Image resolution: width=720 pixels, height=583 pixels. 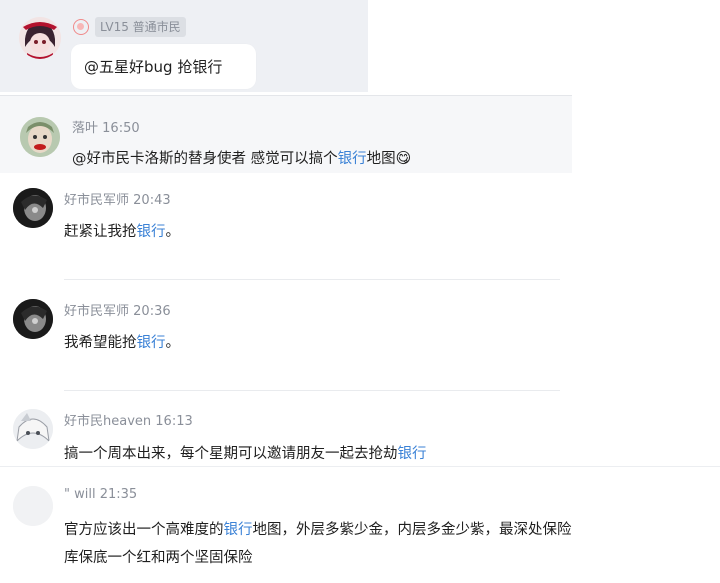 What do you see at coordinates (81, 27) in the screenshot?
I see `level-icon` at bounding box center [81, 27].